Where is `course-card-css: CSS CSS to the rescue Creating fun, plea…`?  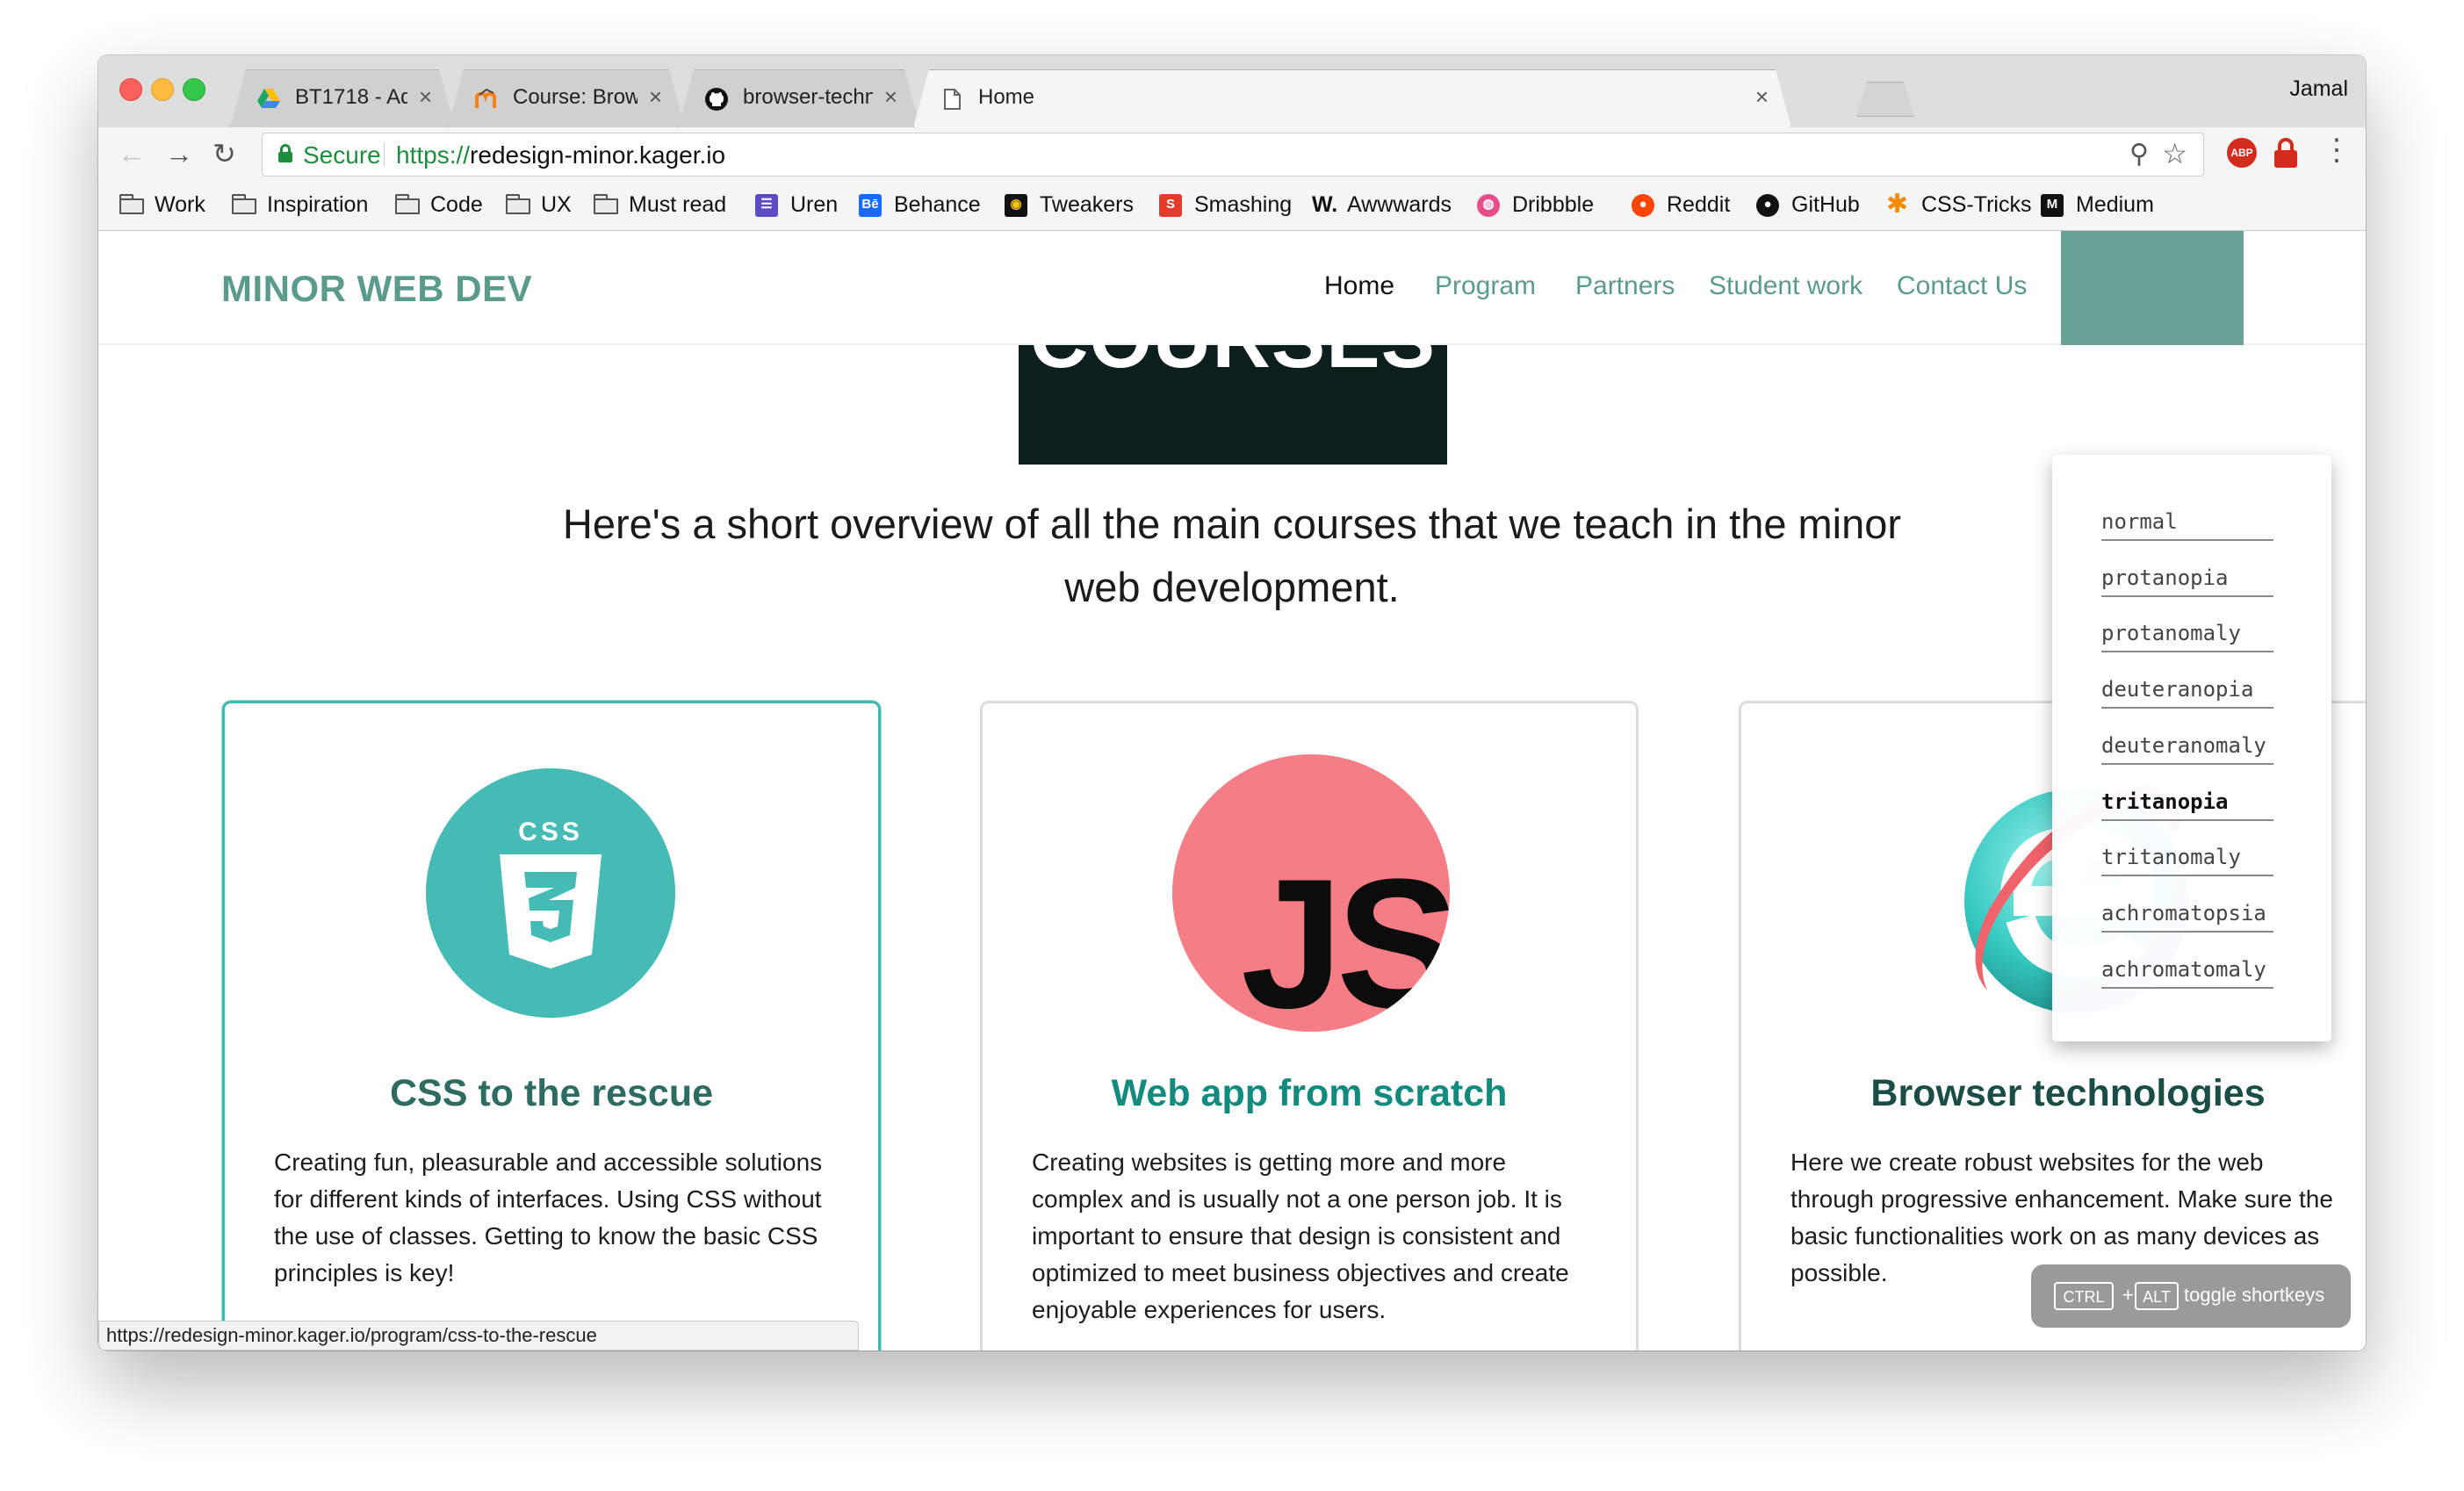
course-card-css: CSS CSS to the rescue Creating fun, plea… is located at coordinates (551, 1026).